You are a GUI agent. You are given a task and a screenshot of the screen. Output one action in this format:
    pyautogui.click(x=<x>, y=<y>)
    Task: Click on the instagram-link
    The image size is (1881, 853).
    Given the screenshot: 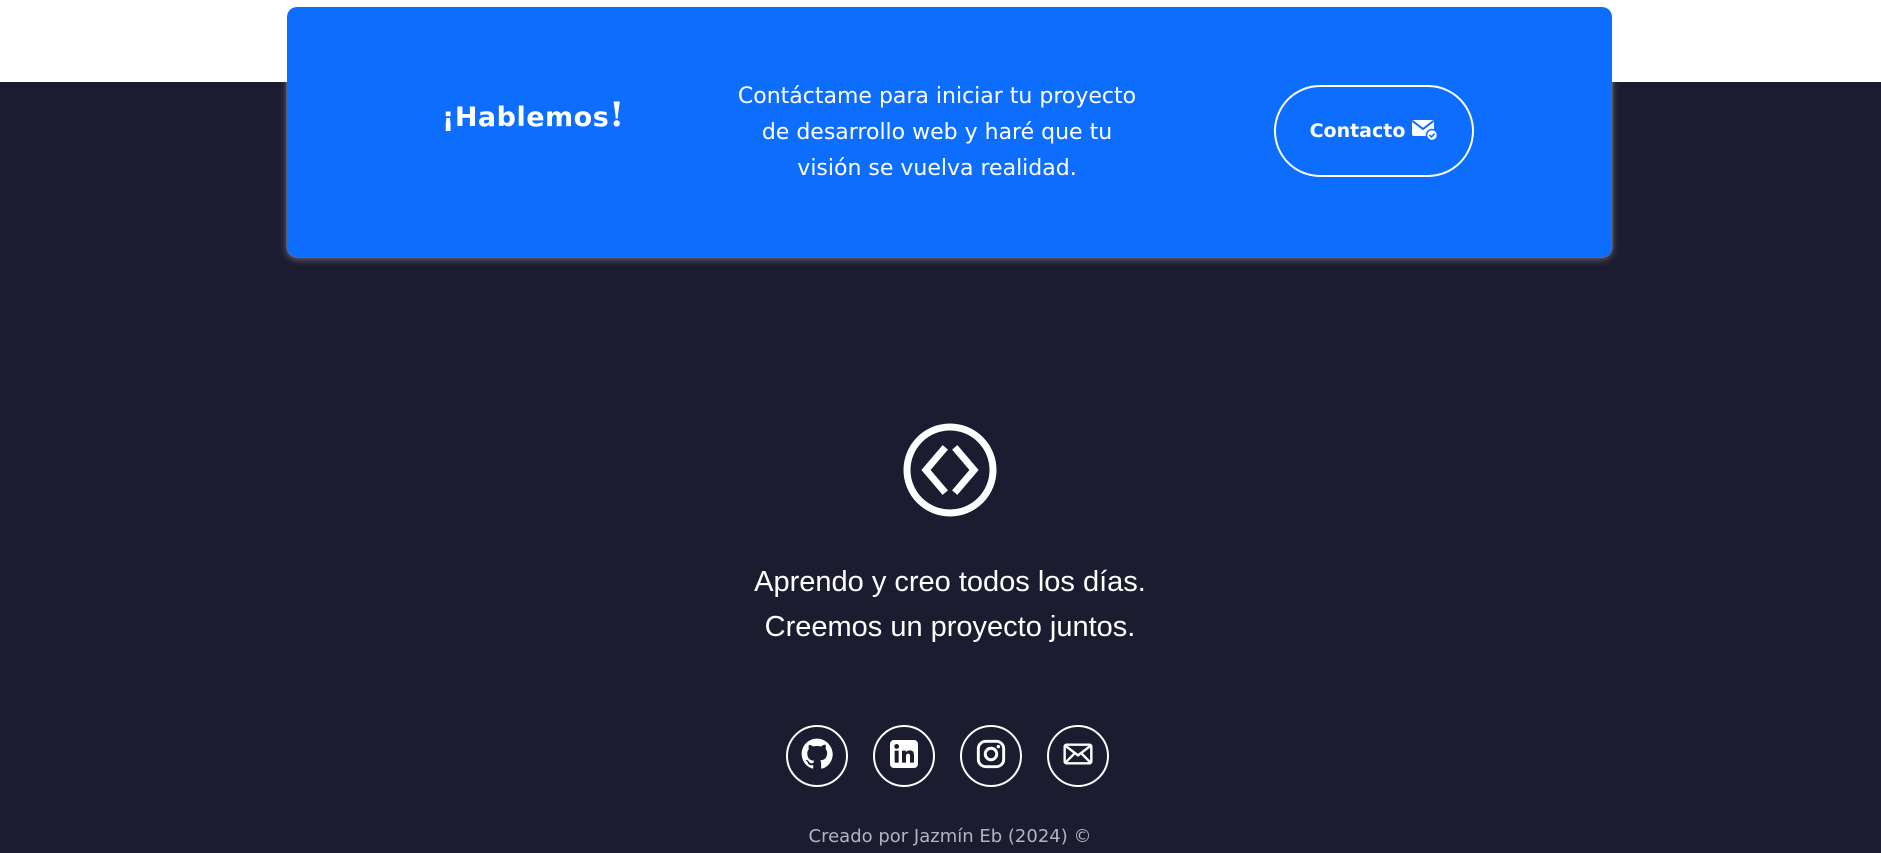 What is the action you would take?
    pyautogui.click(x=991, y=756)
    